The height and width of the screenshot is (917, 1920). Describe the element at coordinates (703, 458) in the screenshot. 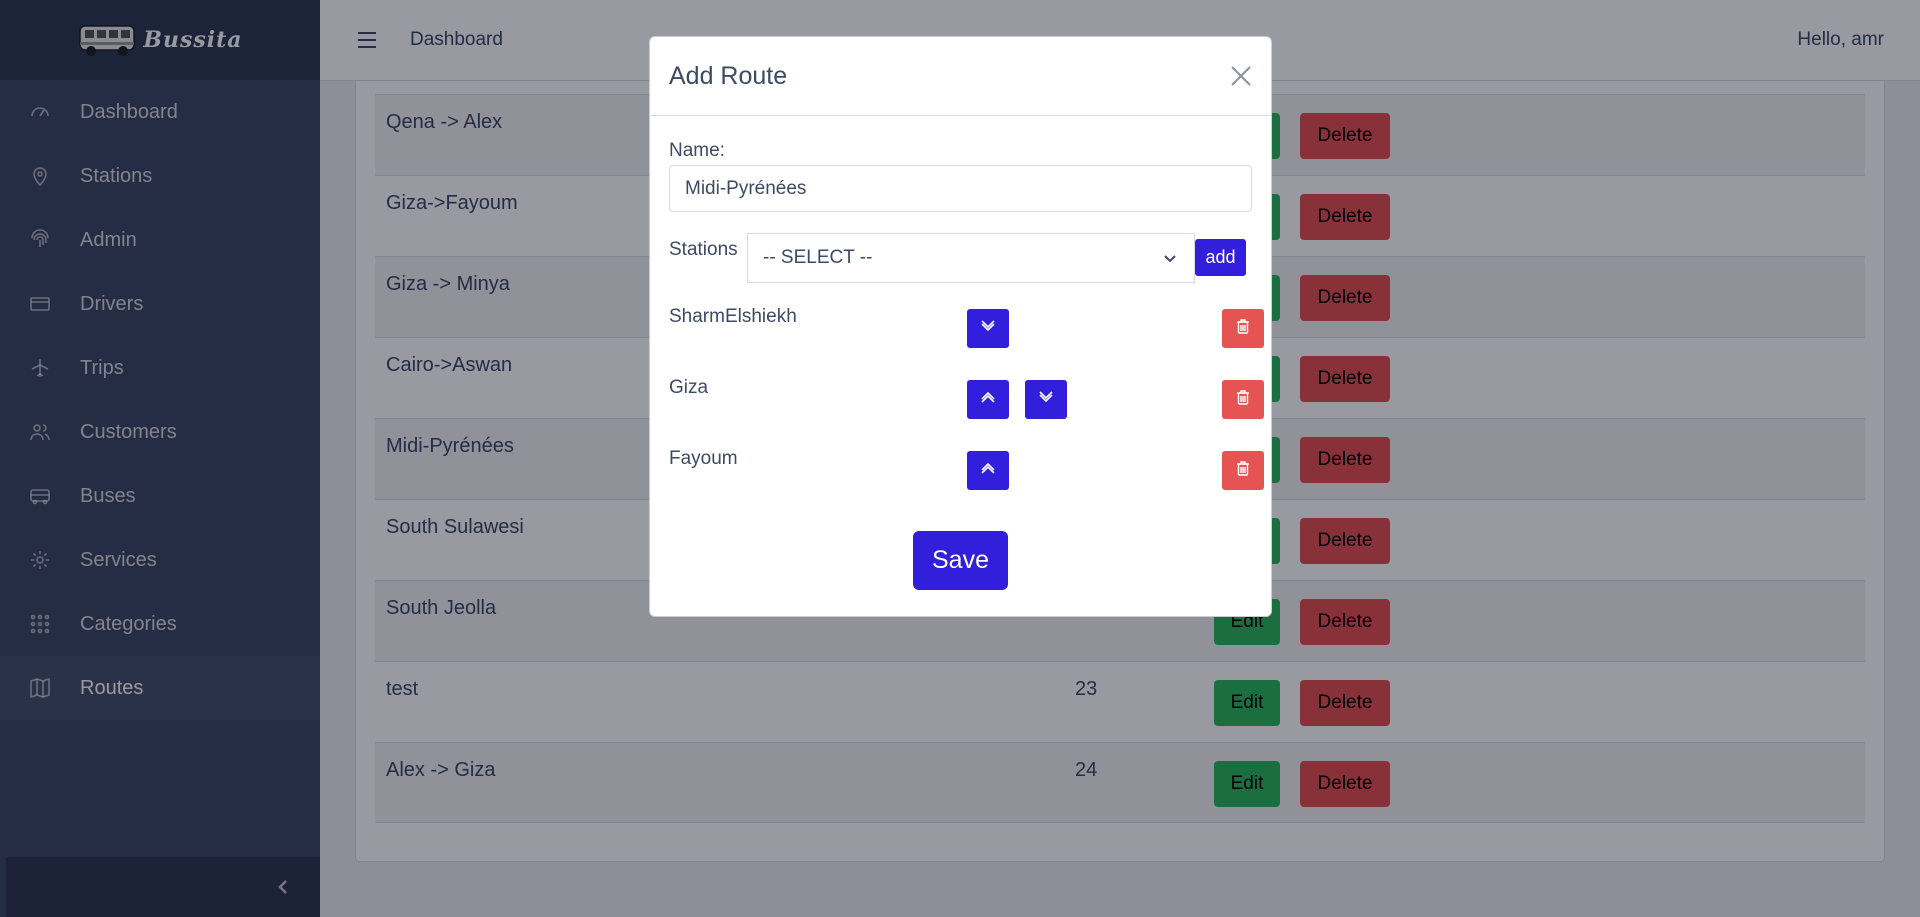

I see `station-name: Fayoum` at that location.